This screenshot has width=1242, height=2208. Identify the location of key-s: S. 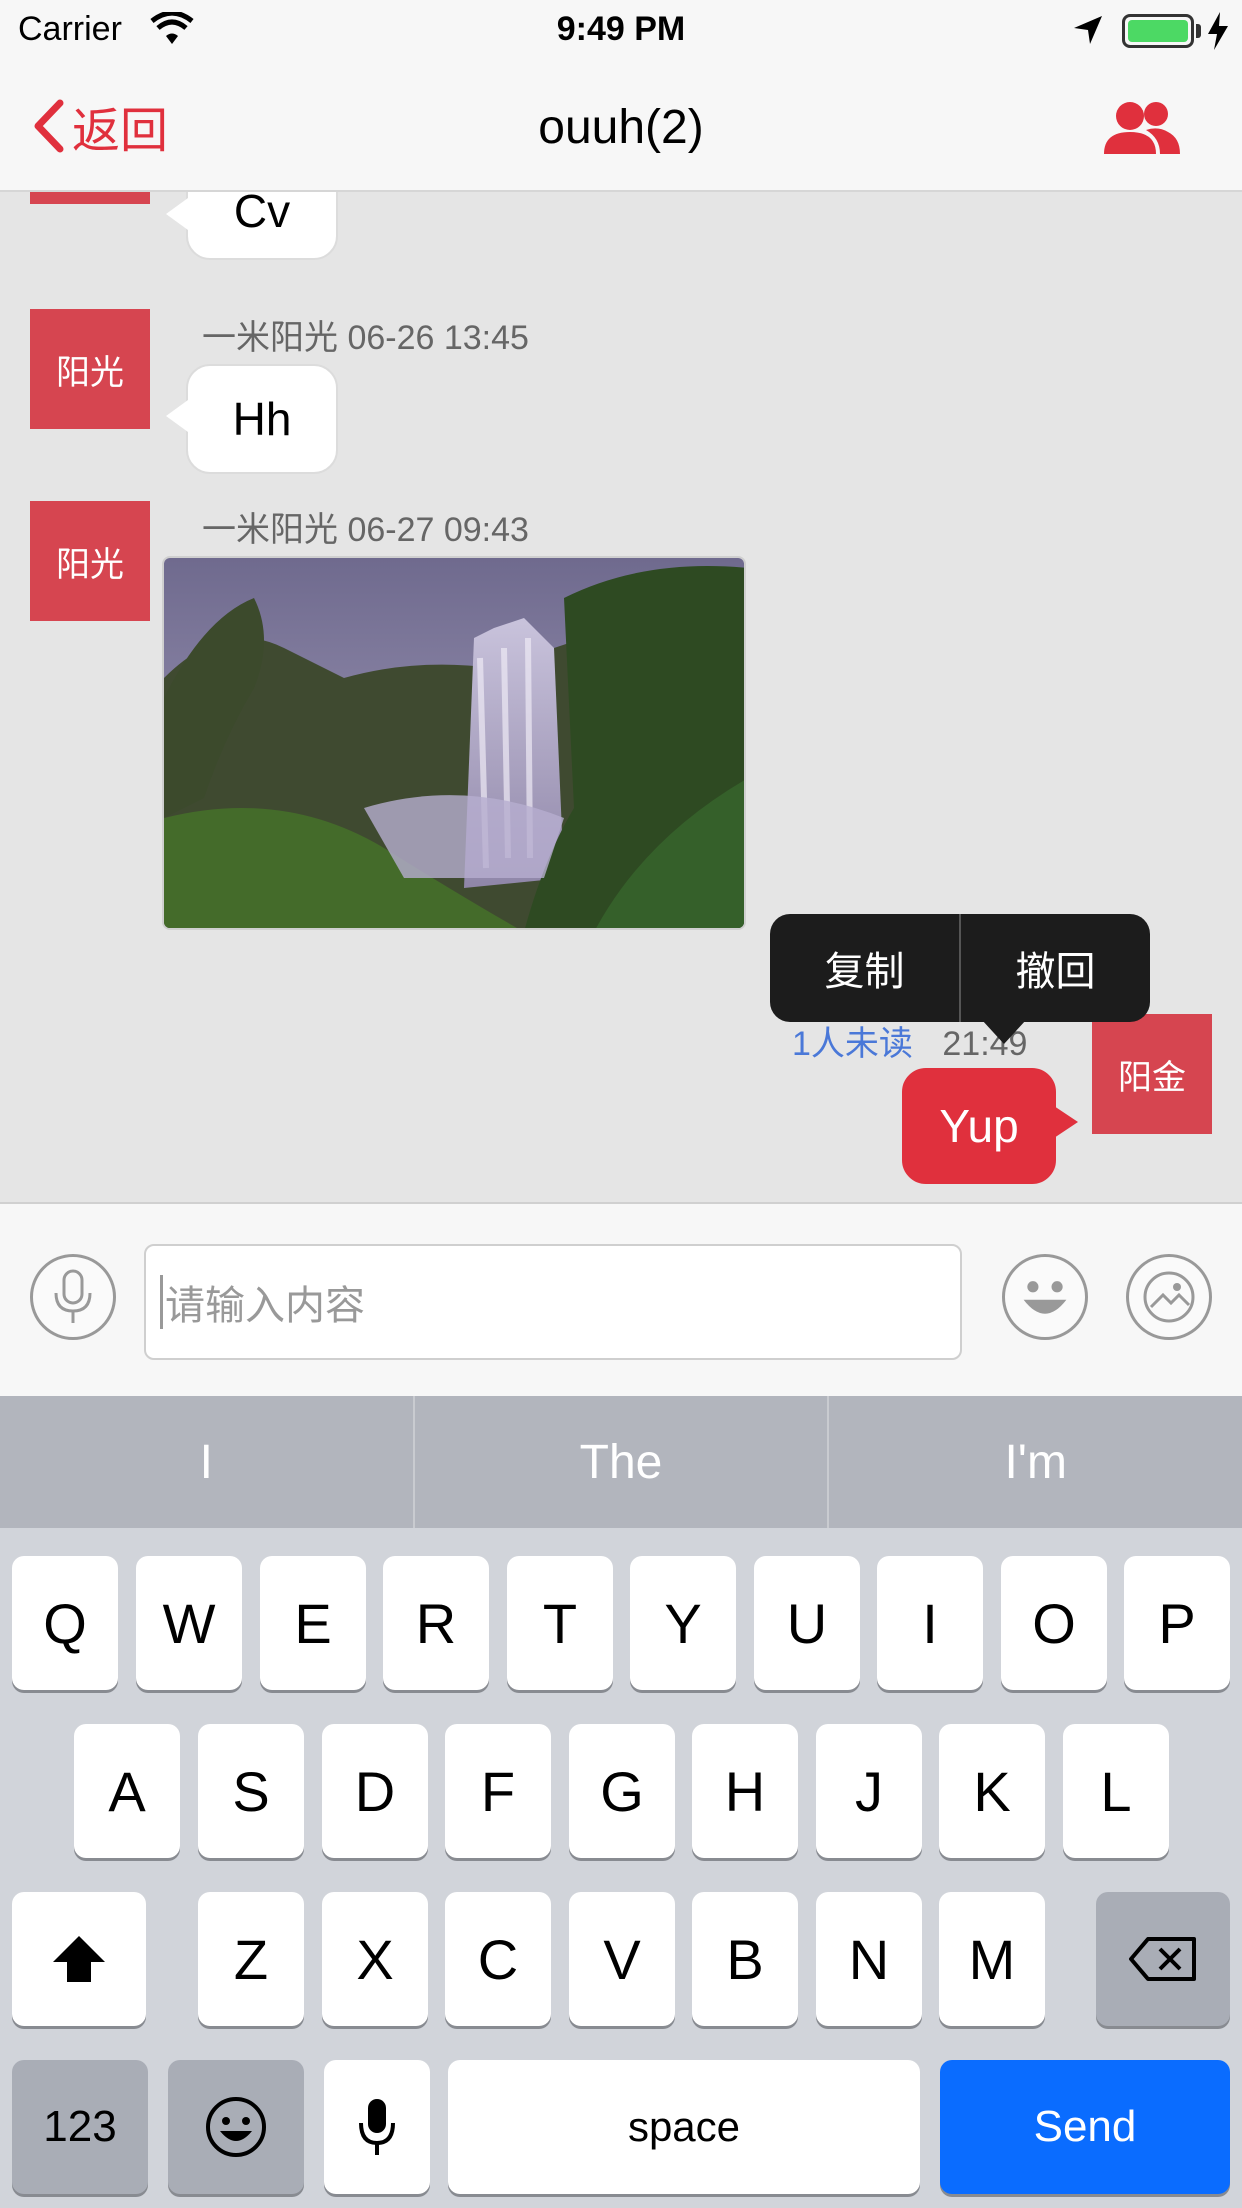
(251, 1791).